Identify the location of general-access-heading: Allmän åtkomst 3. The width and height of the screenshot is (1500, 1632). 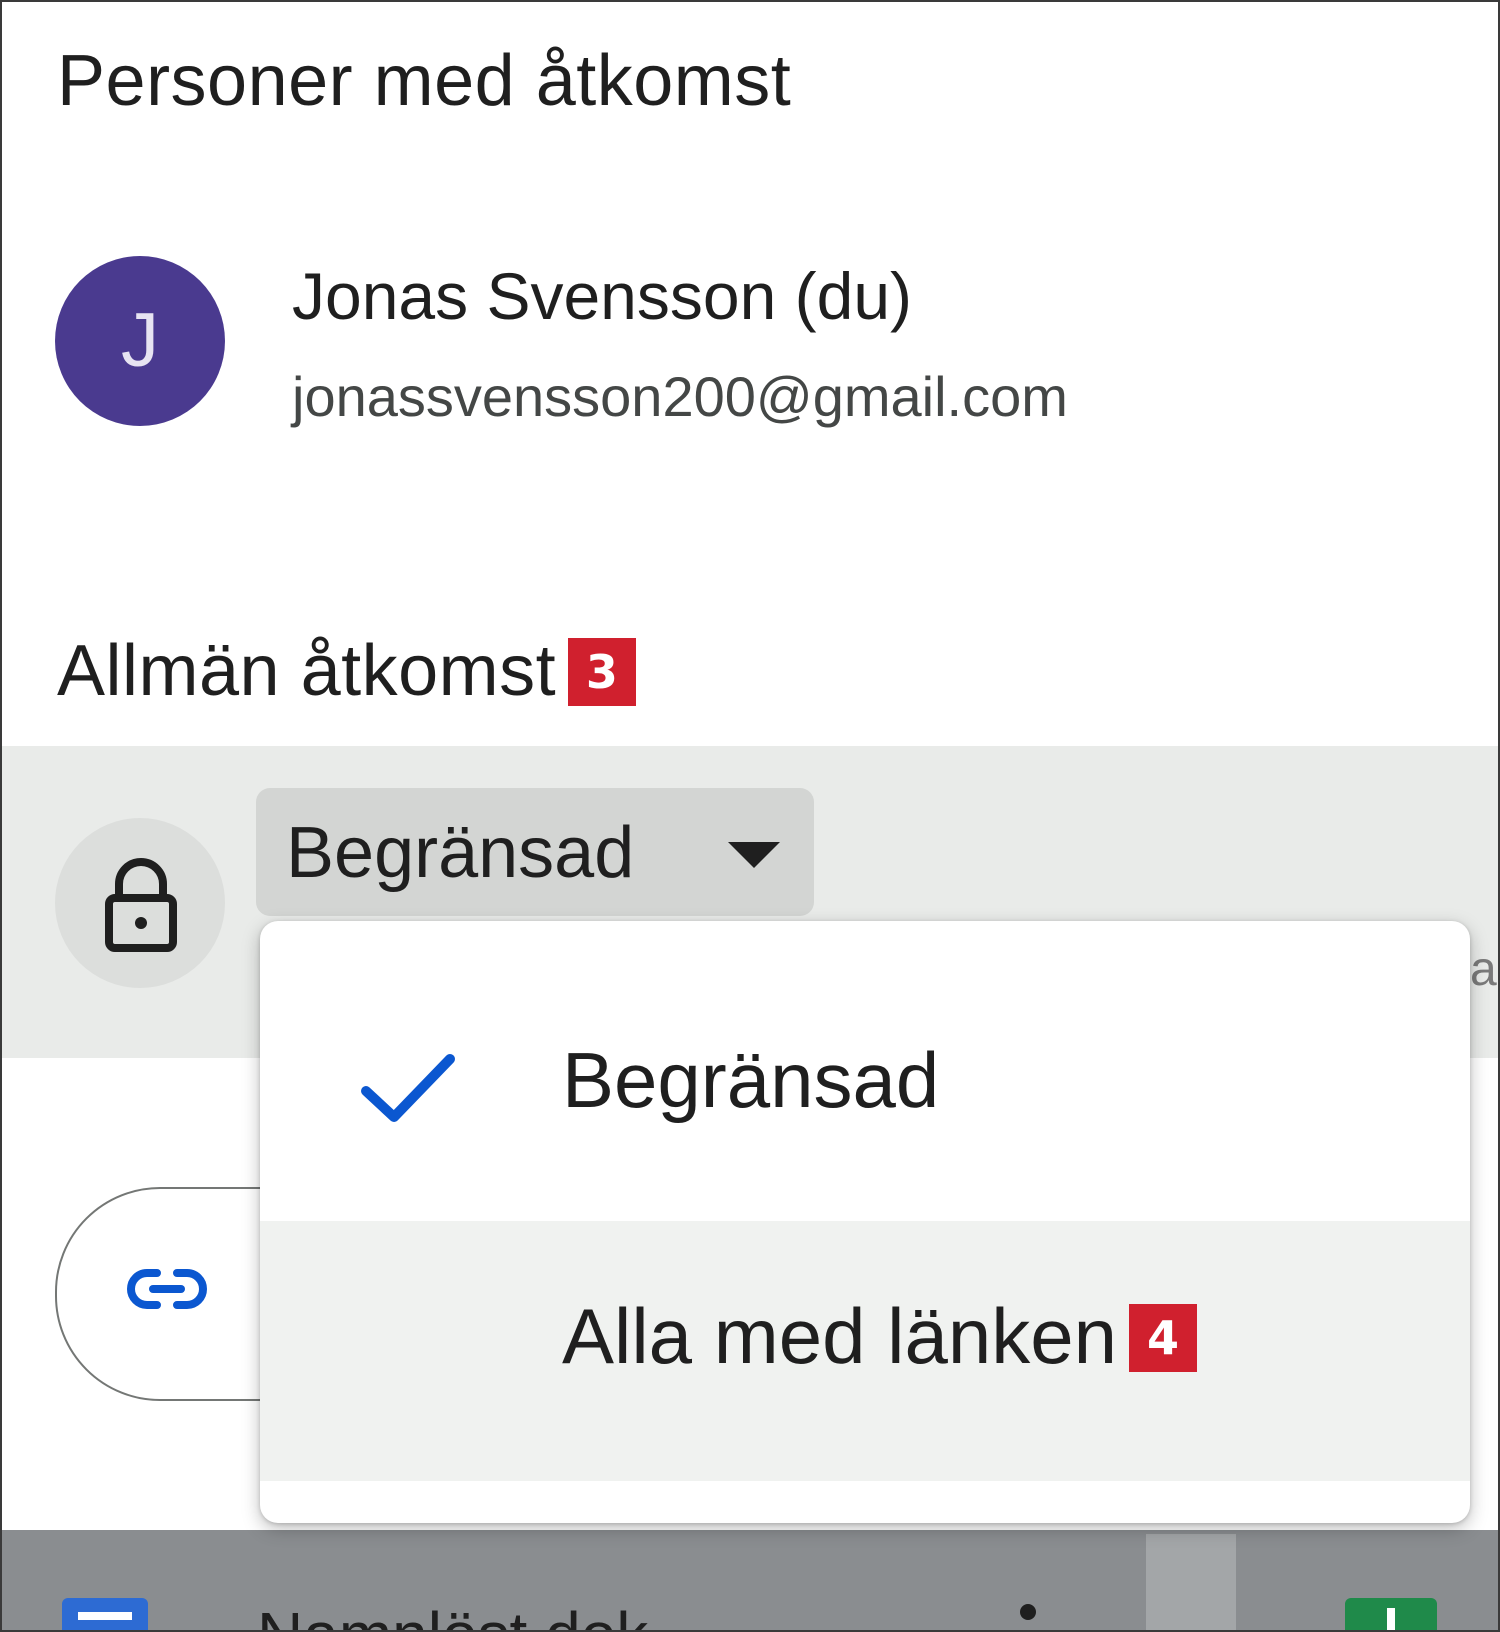
(347, 671).